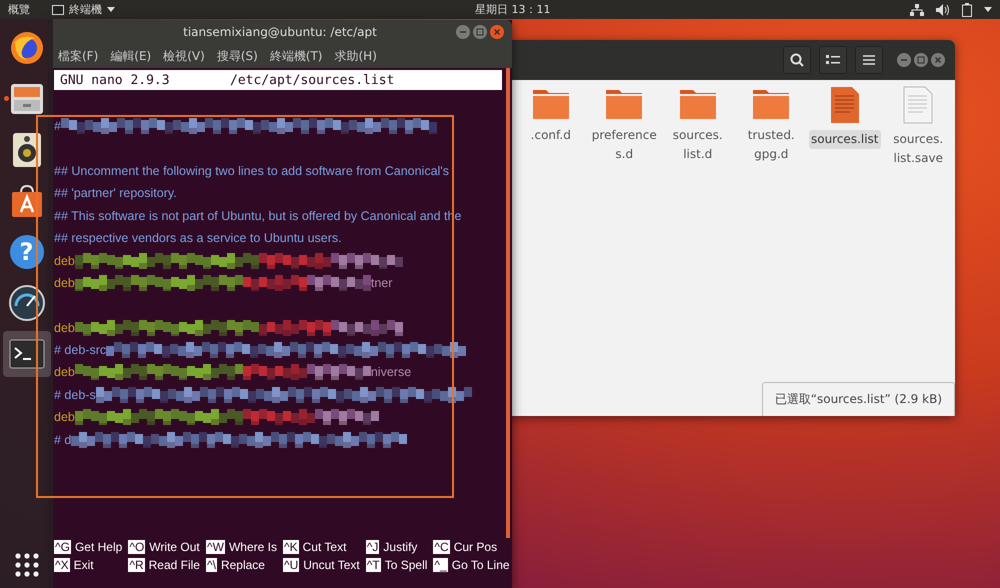  Describe the element at coordinates (312, 80) in the screenshot. I see `file-path: /etc/apt/sources.list` at that location.